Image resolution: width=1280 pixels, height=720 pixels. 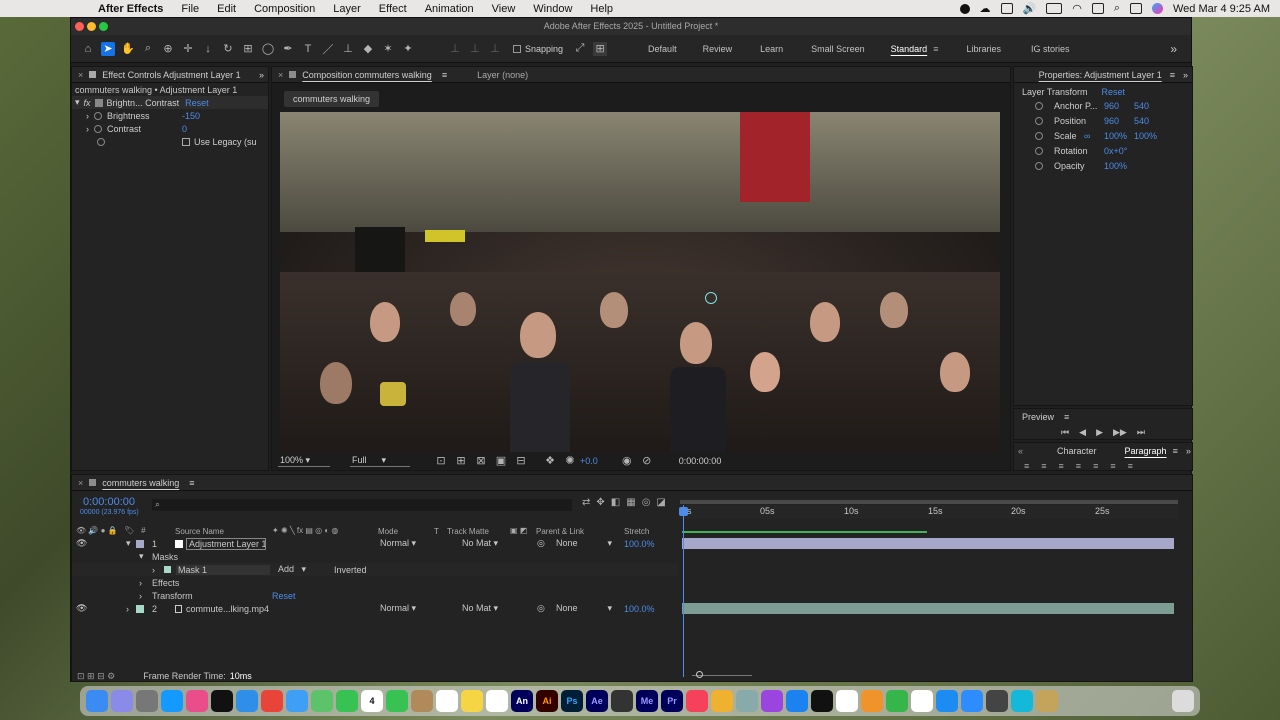 What do you see at coordinates (481, 461) in the screenshot?
I see `mask-visibility-icon: ⊠` at bounding box center [481, 461].